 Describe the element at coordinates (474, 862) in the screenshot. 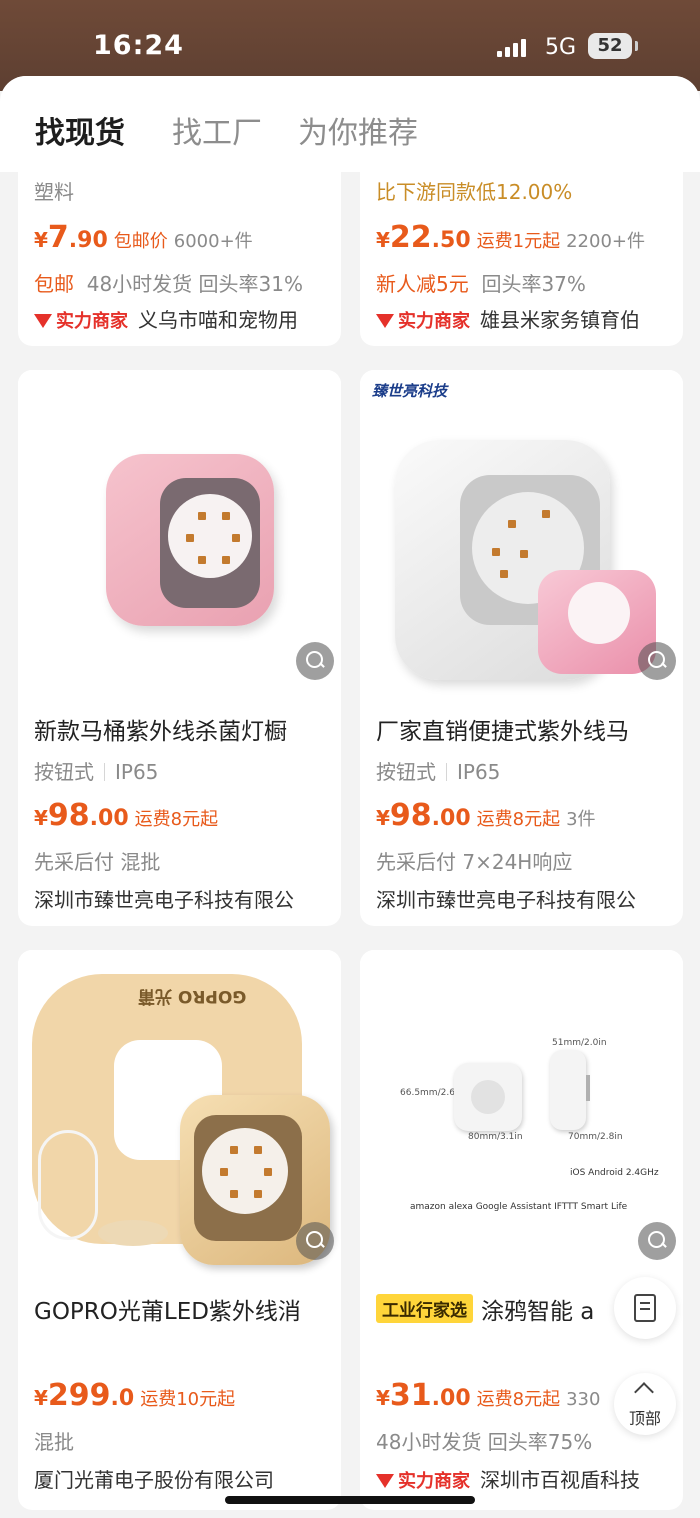

I see `tag-line: 先采后付 7×24H响应` at that location.